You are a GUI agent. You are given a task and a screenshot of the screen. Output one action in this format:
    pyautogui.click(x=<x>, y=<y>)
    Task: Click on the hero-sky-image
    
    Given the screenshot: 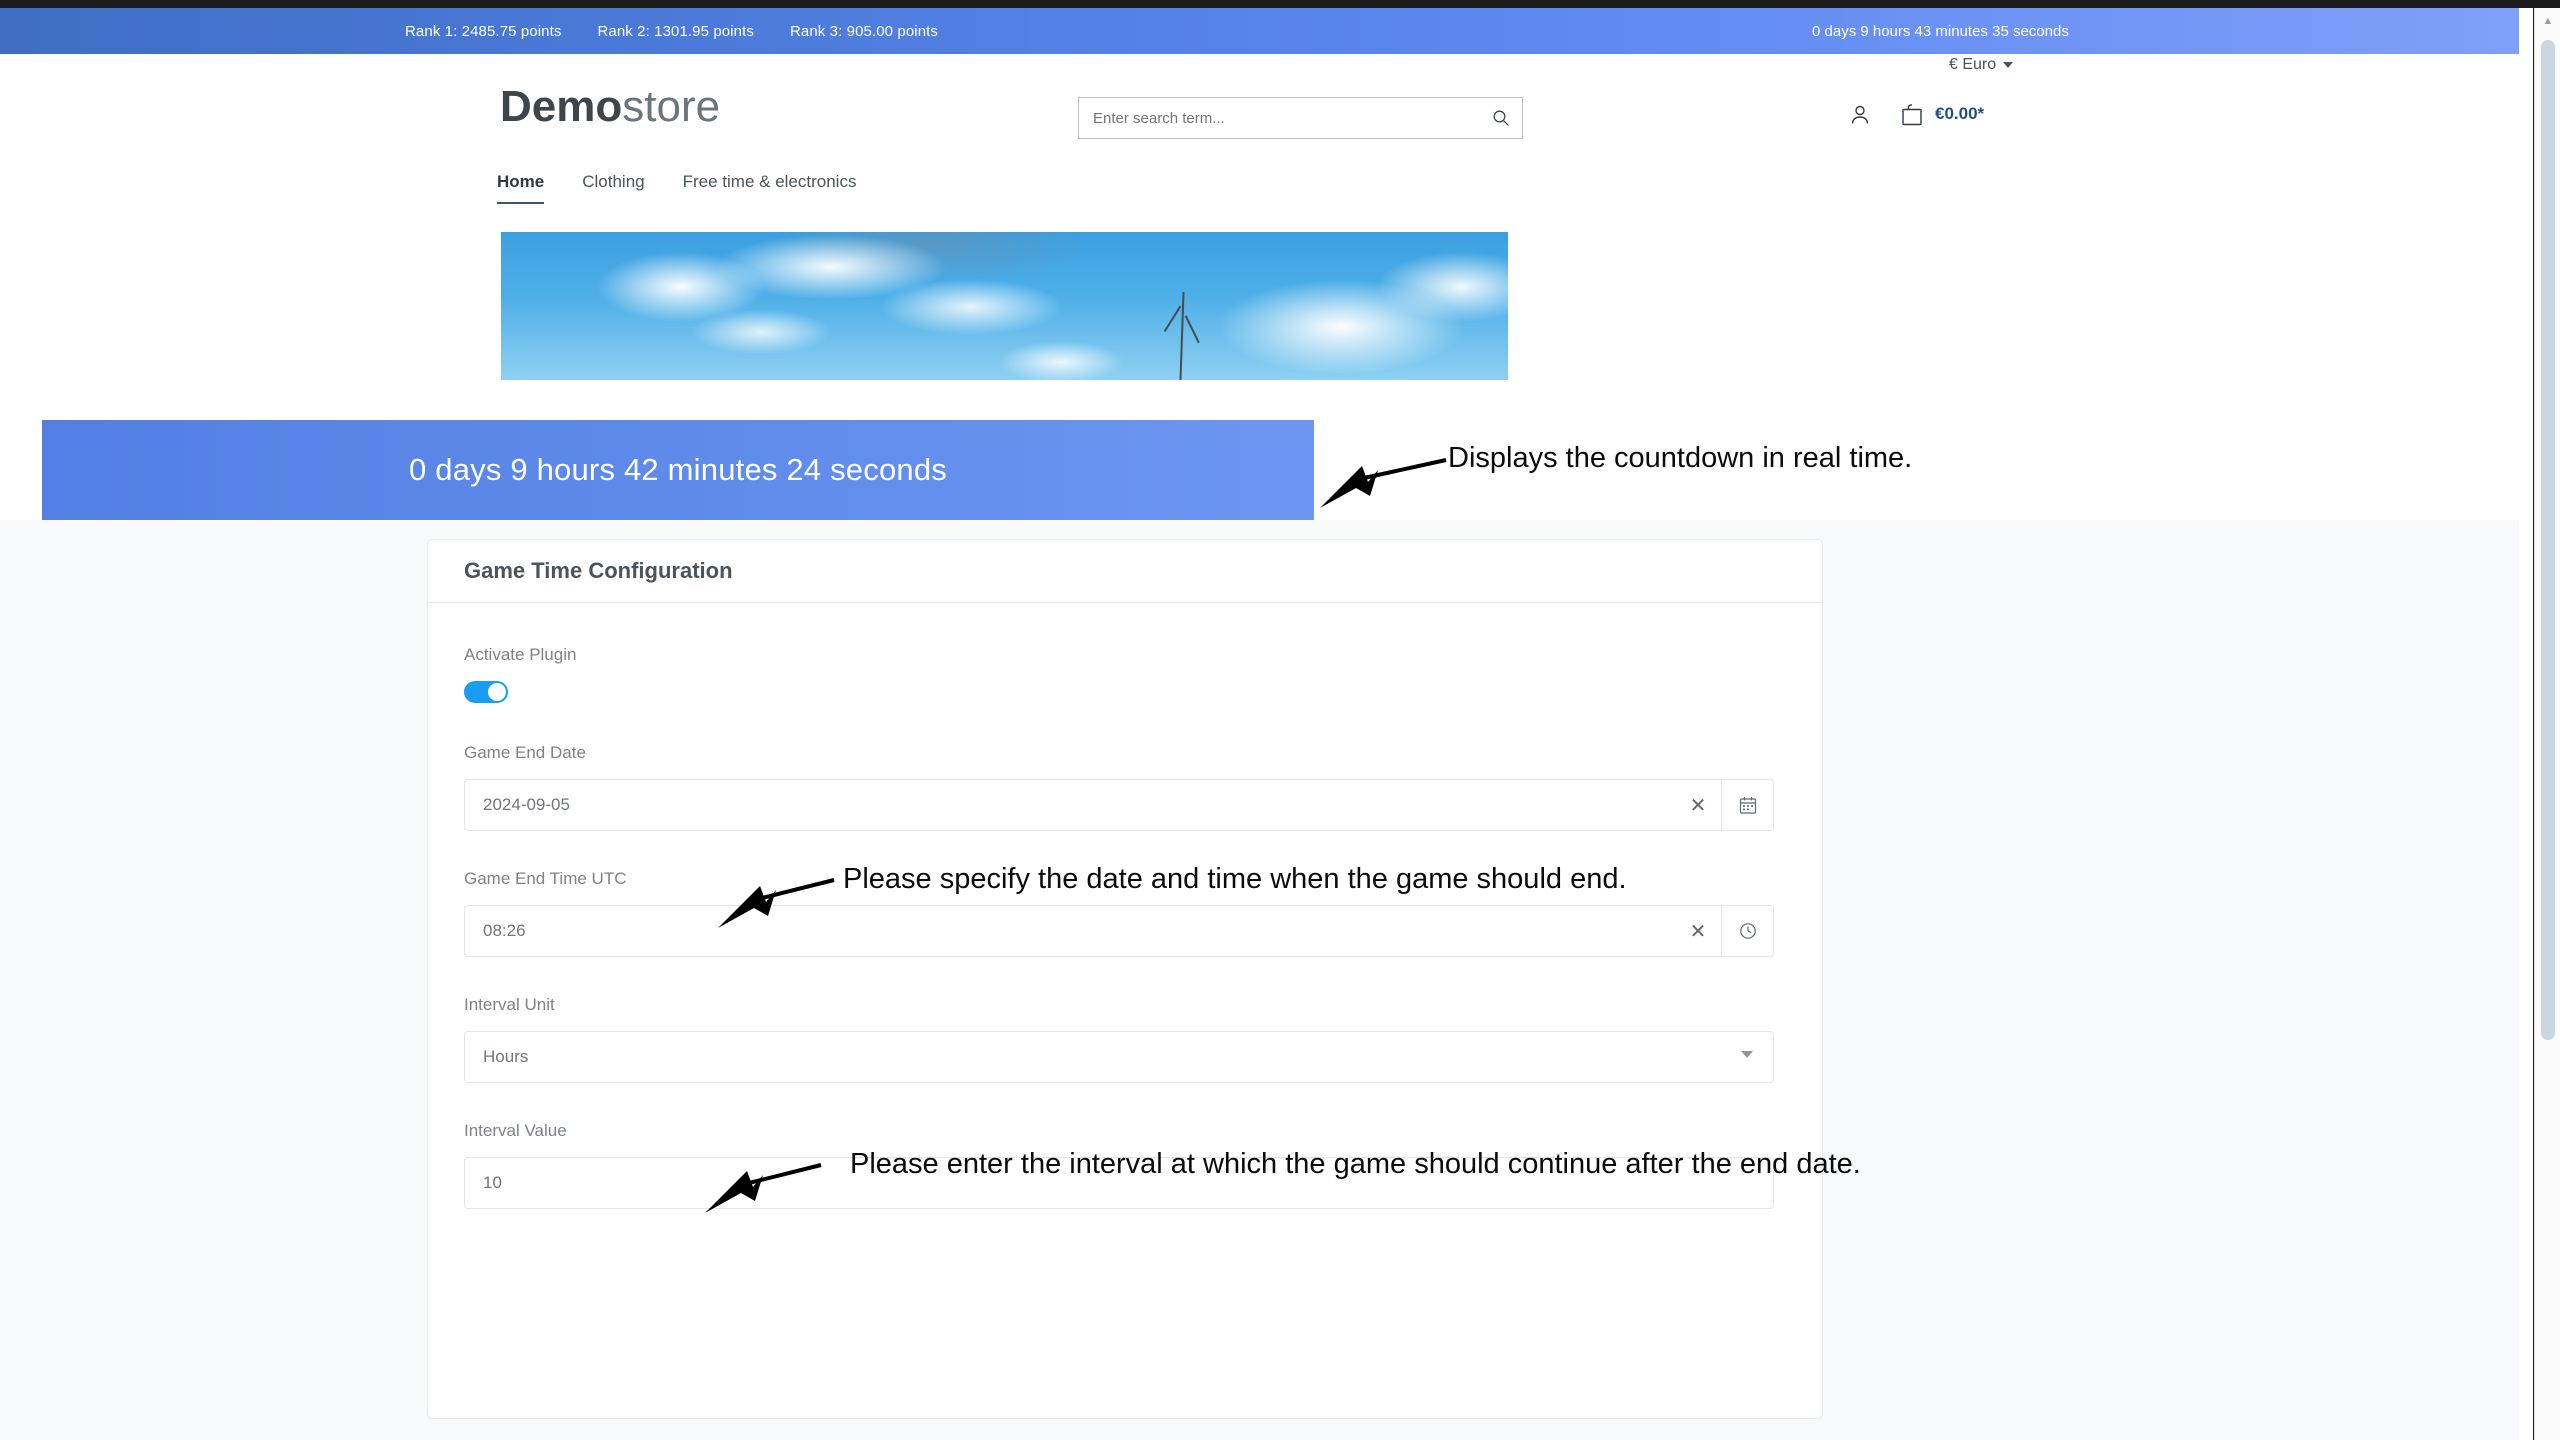 What is the action you would take?
    pyautogui.click(x=1004, y=306)
    